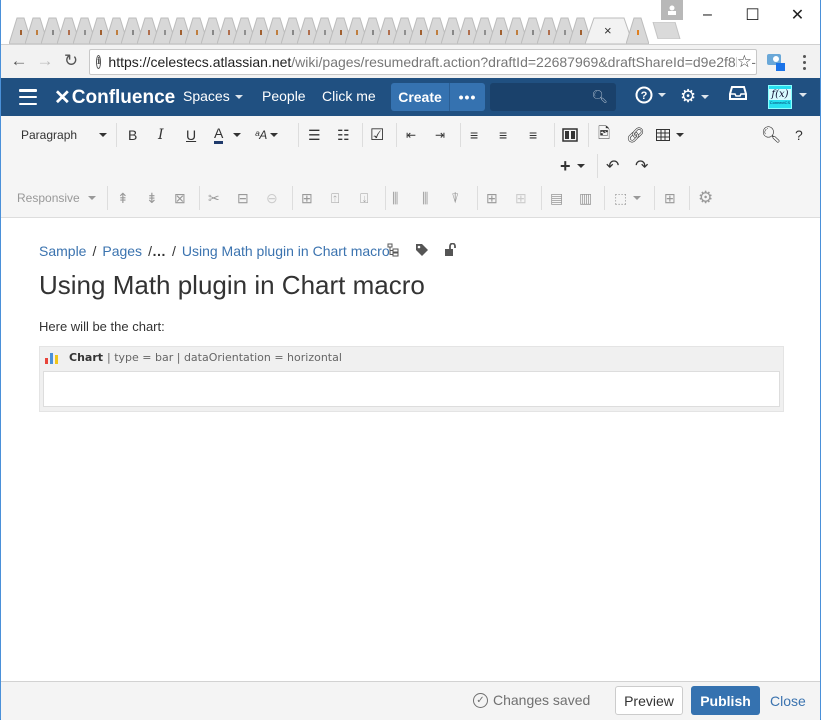 The image size is (821, 720). What do you see at coordinates (695, 96) in the screenshot?
I see `settings-menu: ⚙` at bounding box center [695, 96].